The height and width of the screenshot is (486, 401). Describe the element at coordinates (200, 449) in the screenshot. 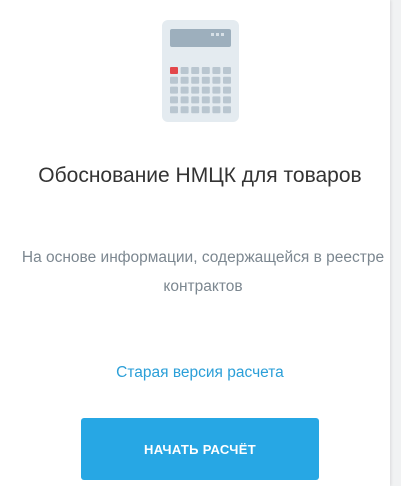

I see `start-calculation-button: НАЧАТЬ РАСЧЁТ` at that location.